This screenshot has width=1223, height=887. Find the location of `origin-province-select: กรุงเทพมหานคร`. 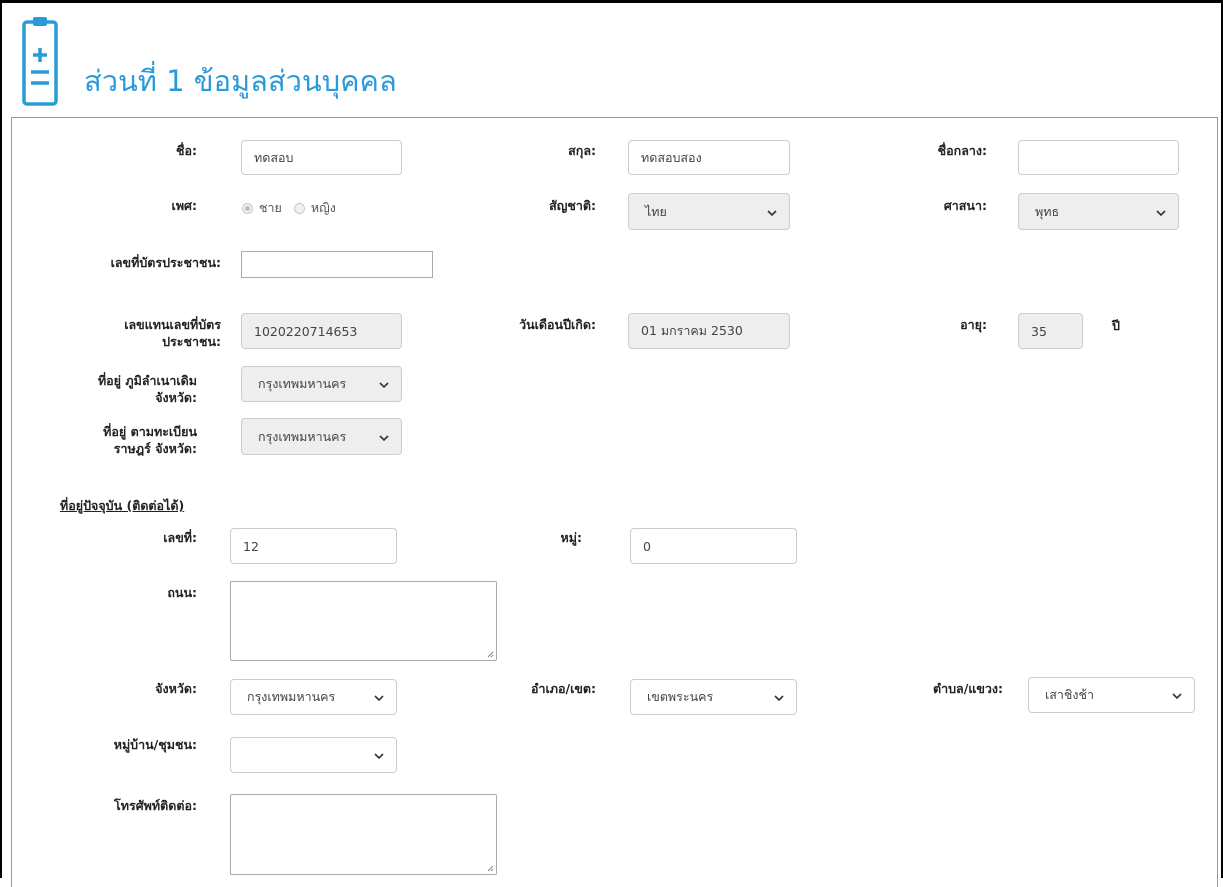

origin-province-select: กรุงเทพมหานคร is located at coordinates (321, 384).